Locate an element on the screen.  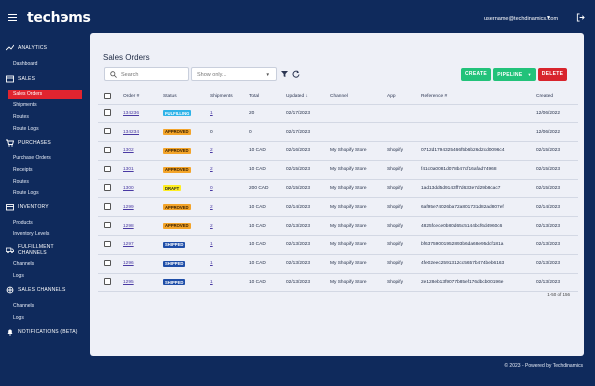
order-link: 1300 is located at coordinates (128, 188).